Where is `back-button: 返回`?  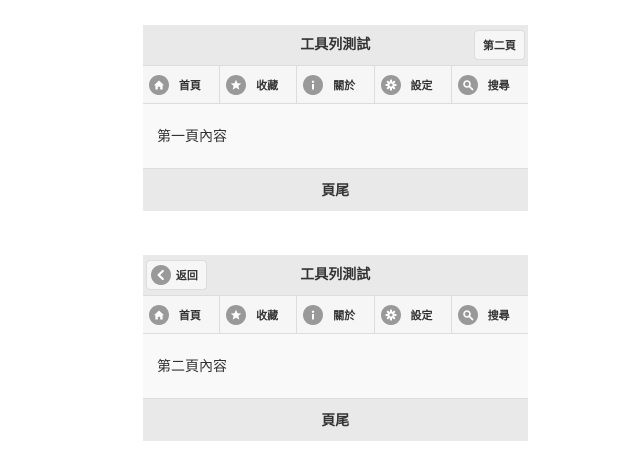 back-button: 返回 is located at coordinates (176, 275).